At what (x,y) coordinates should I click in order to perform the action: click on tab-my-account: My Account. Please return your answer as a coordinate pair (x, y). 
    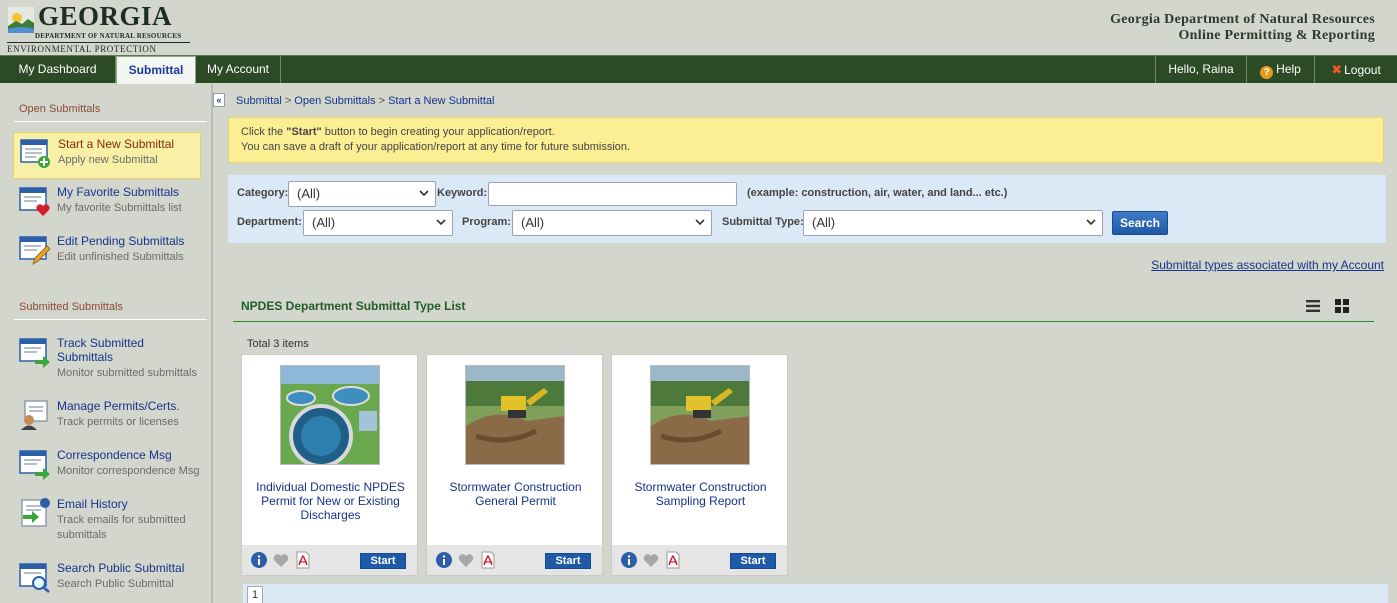
    Looking at the image, I should click on (238, 69).